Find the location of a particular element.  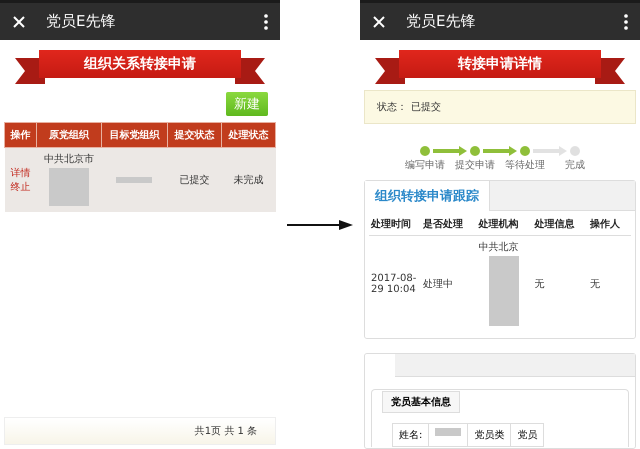

column-header: 处理信息 is located at coordinates (560, 224).